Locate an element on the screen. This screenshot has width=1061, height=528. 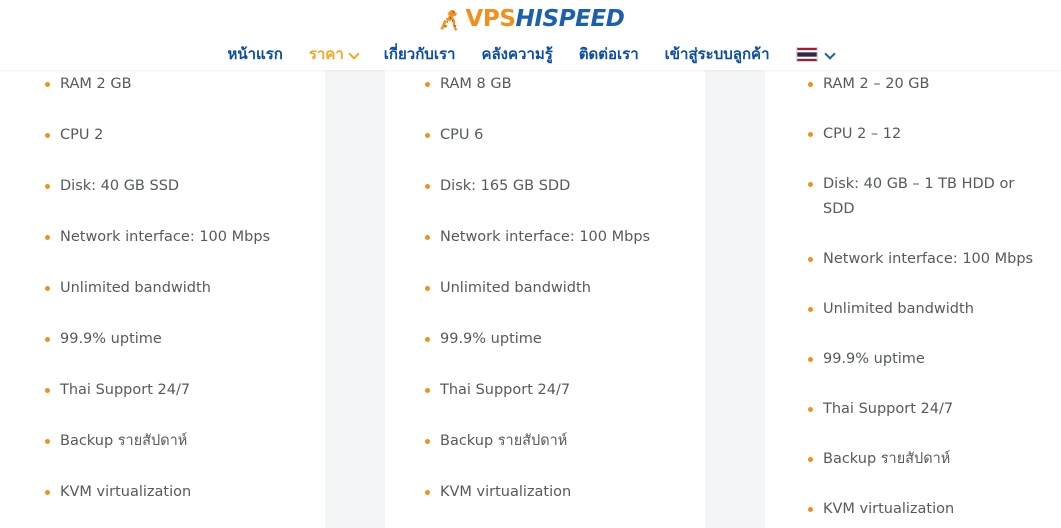
nav-item-home: หน้าแรก is located at coordinates (255, 53).